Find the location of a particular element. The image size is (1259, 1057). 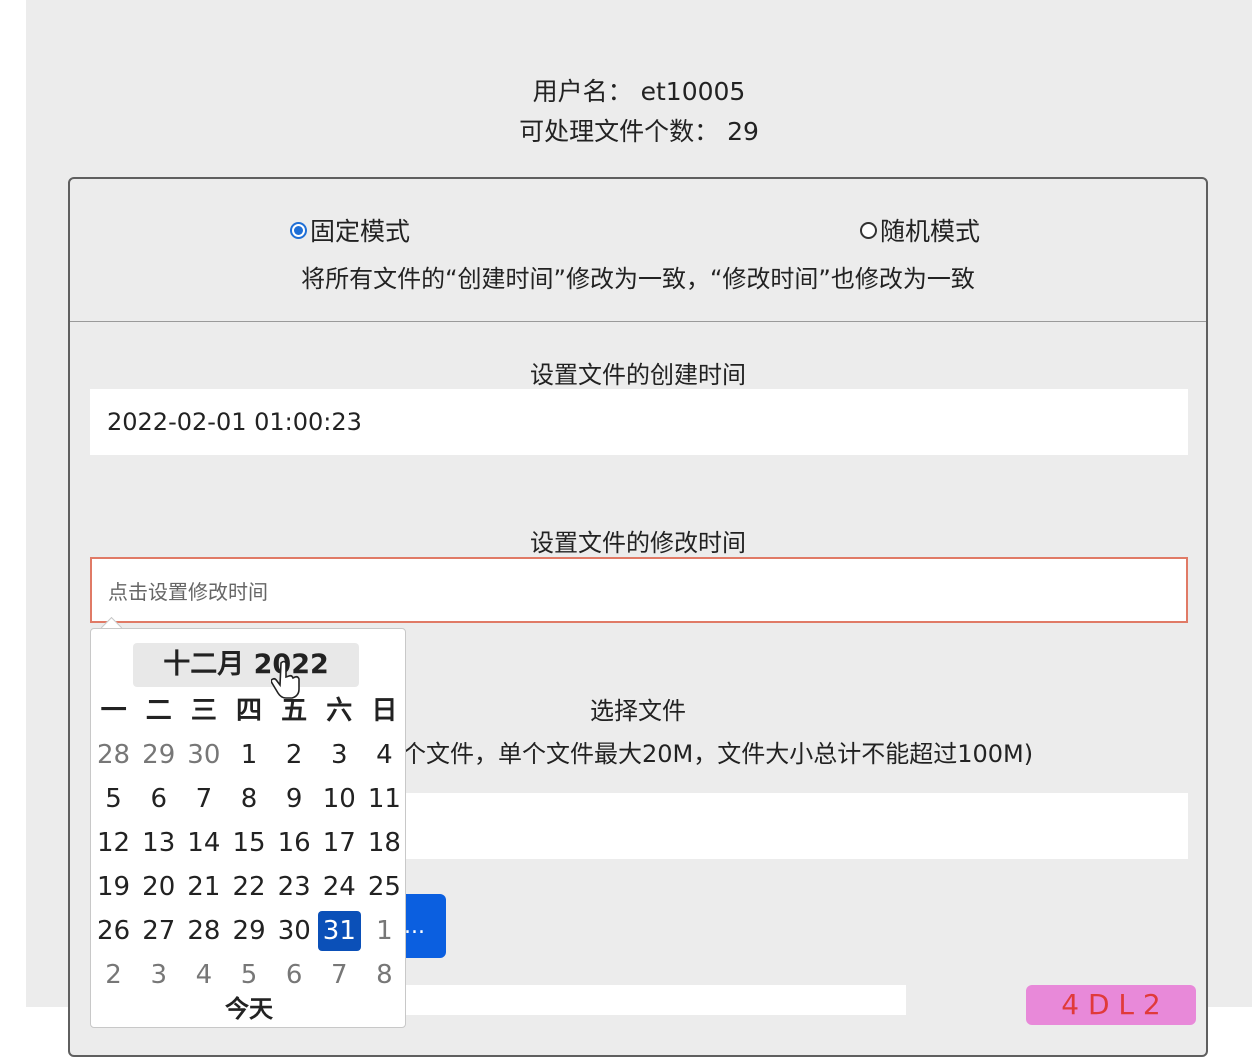

file-select-hint: 个文件，单个文件最大20M，文件大小总计不能超过100M) is located at coordinates (718, 754).